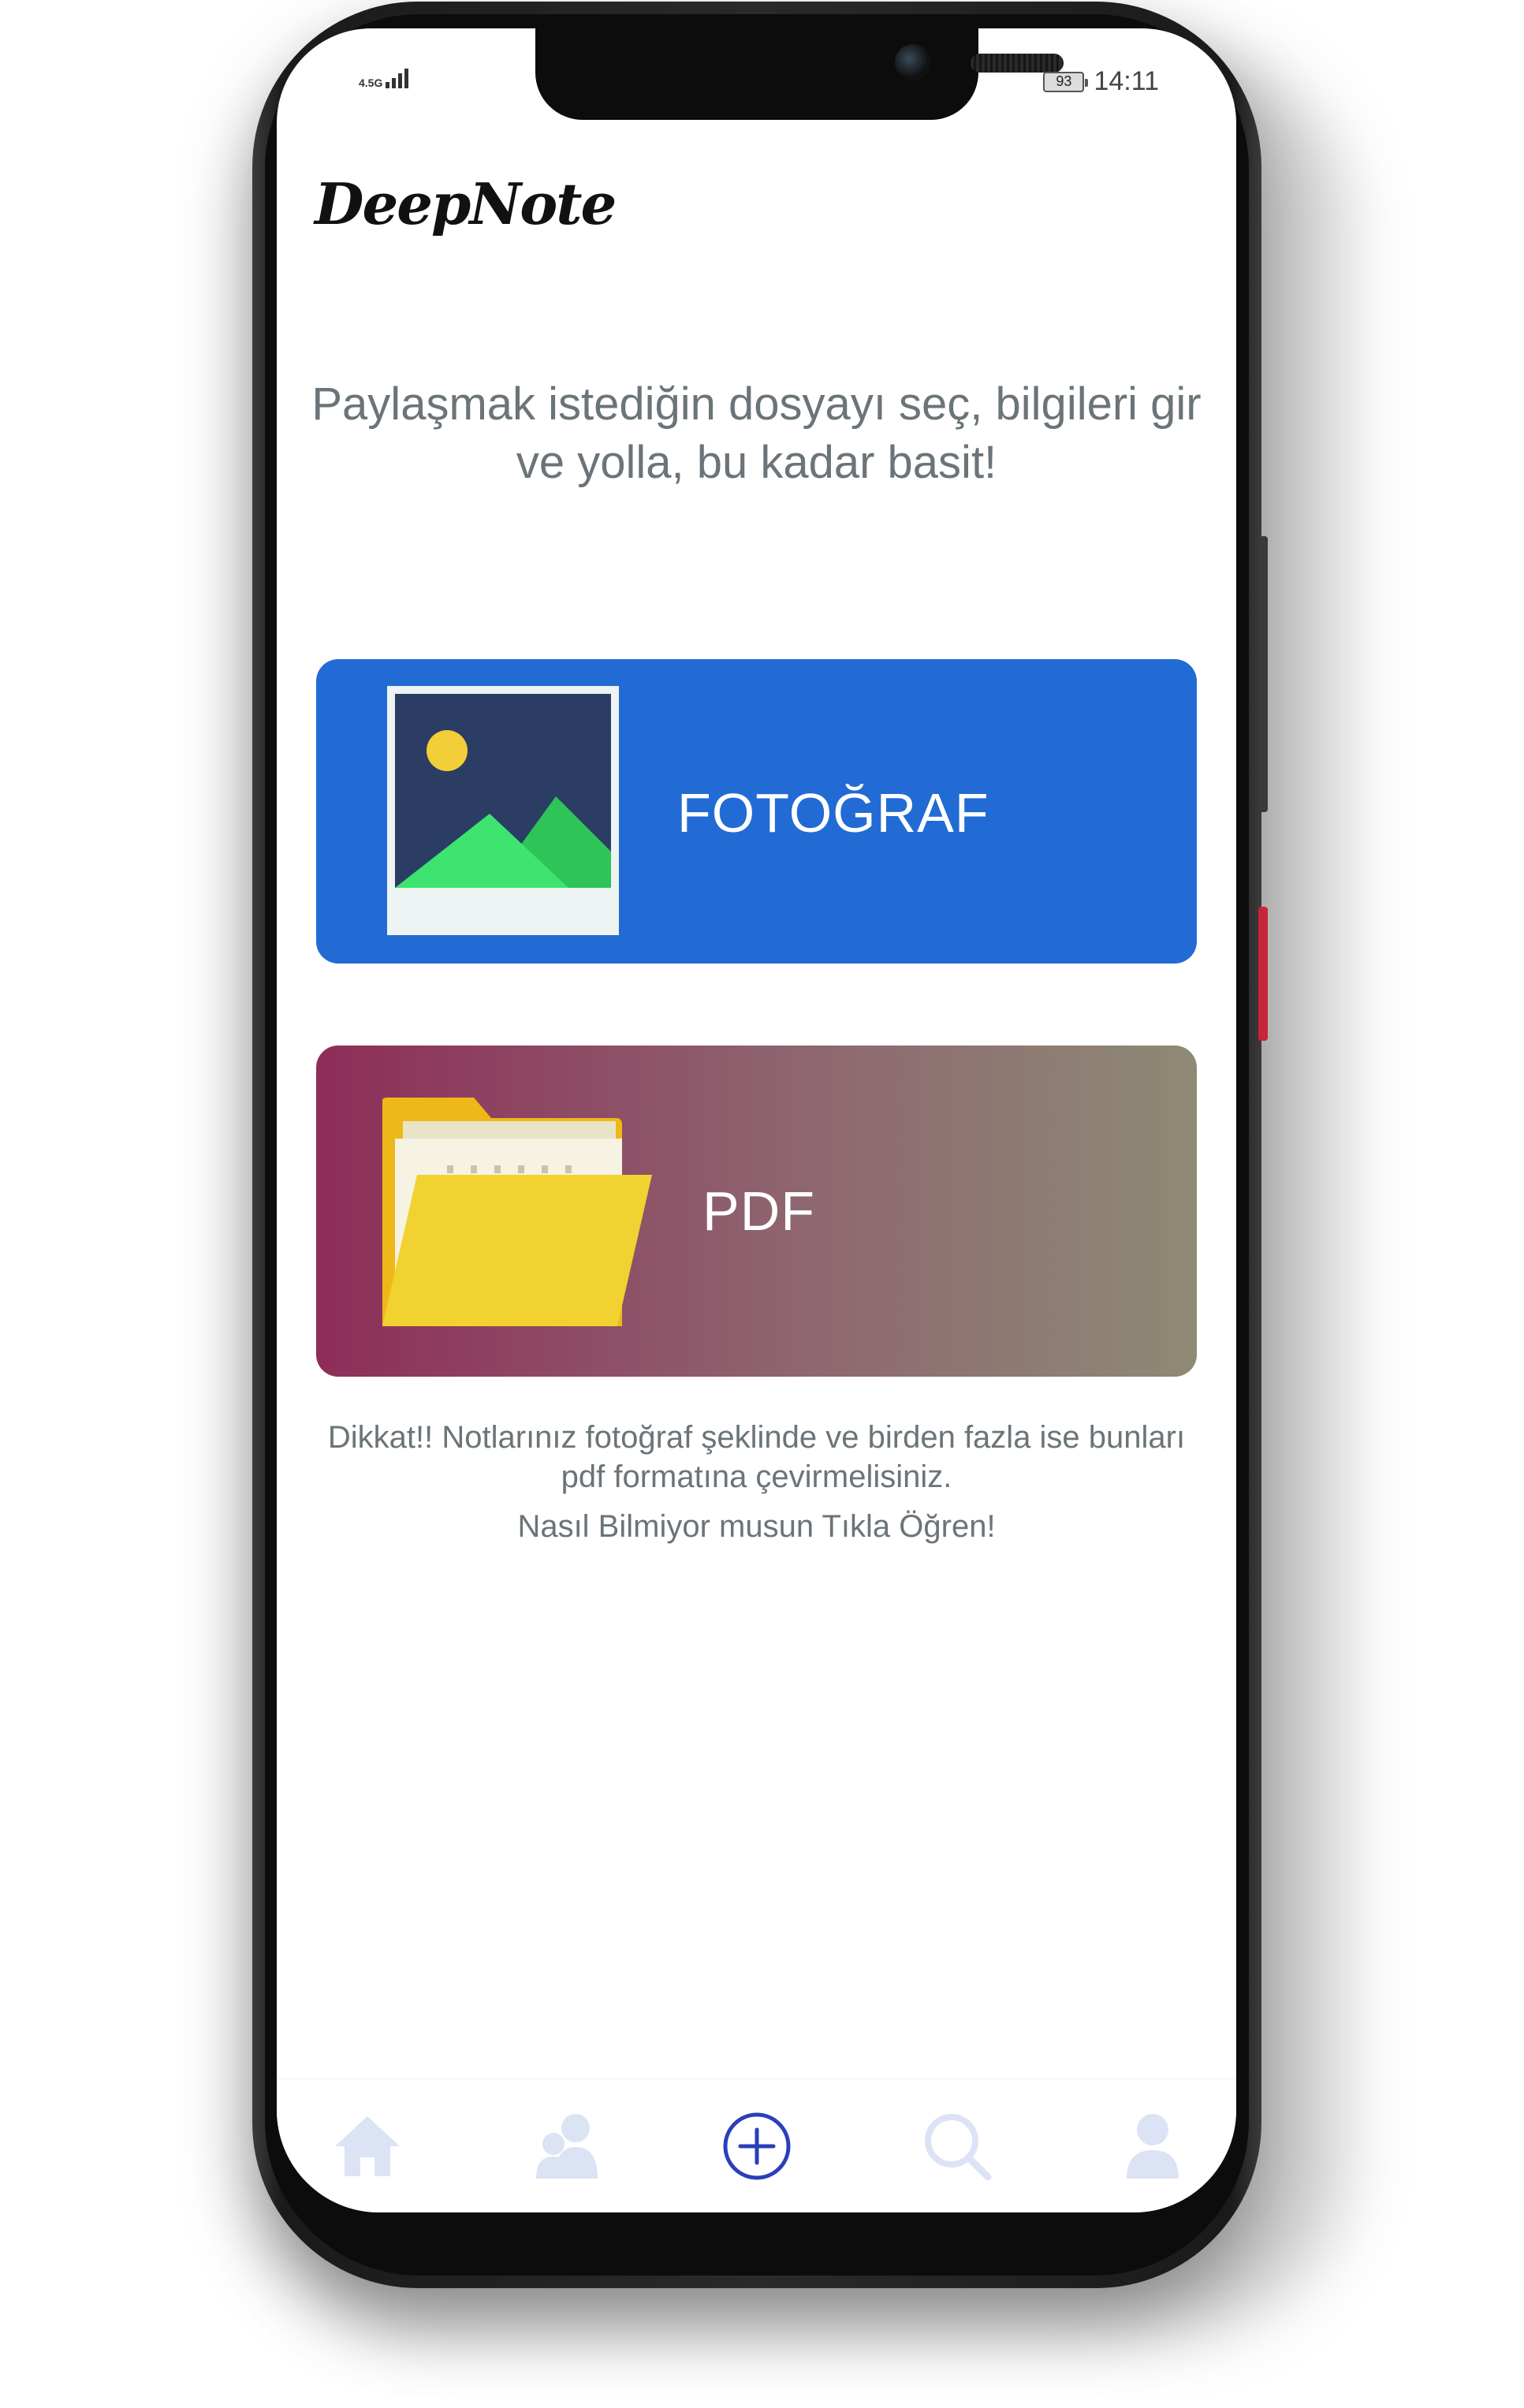 This screenshot has width=1524, height=2408. What do you see at coordinates (503, 810) in the screenshot?
I see `image-icon` at bounding box center [503, 810].